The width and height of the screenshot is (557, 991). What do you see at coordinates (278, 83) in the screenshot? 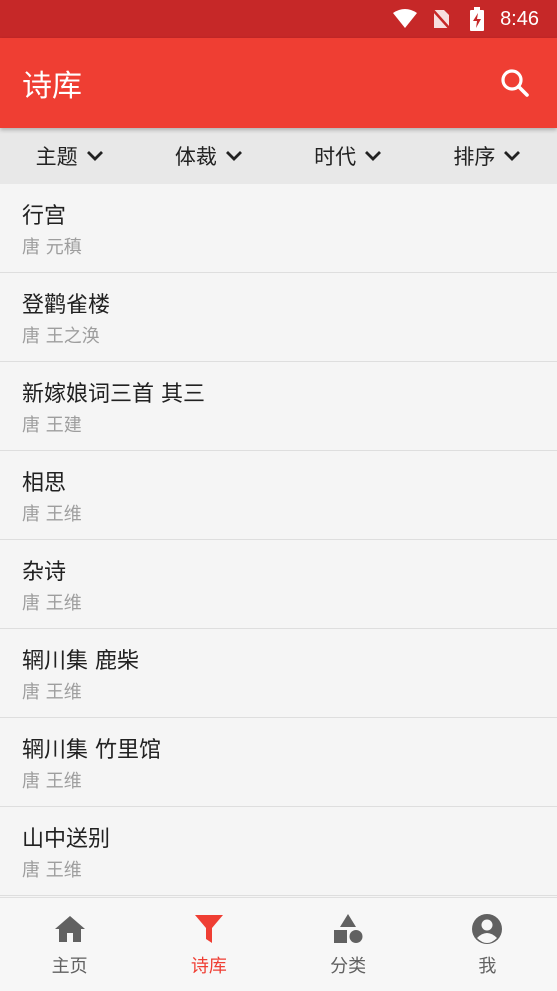
I see `app-bar: 诗库` at bounding box center [278, 83].